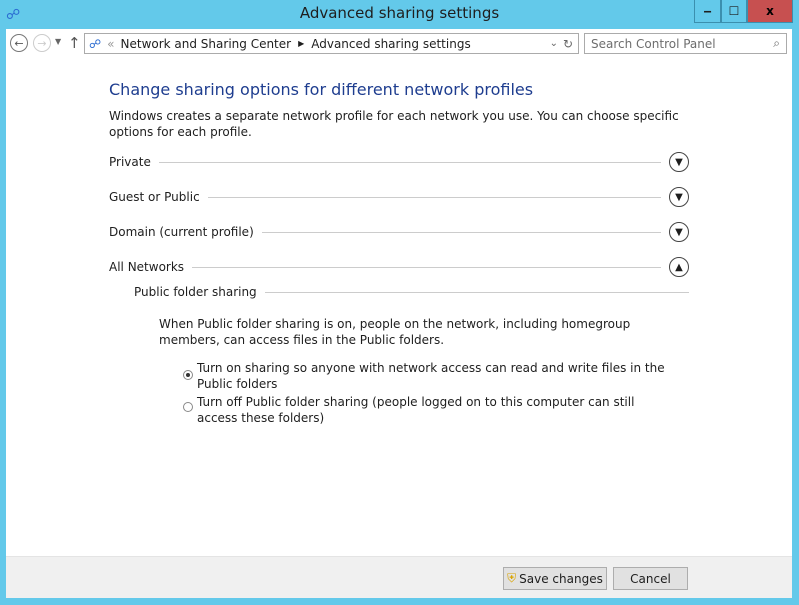 The width and height of the screenshot is (799, 605). I want to click on cancel-button: Cancel, so click(650, 578).